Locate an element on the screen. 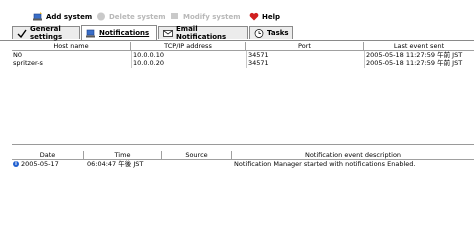 The height and width of the screenshot is (244, 474). tcpip-cell: 10.0.0.20 is located at coordinates (149, 63).